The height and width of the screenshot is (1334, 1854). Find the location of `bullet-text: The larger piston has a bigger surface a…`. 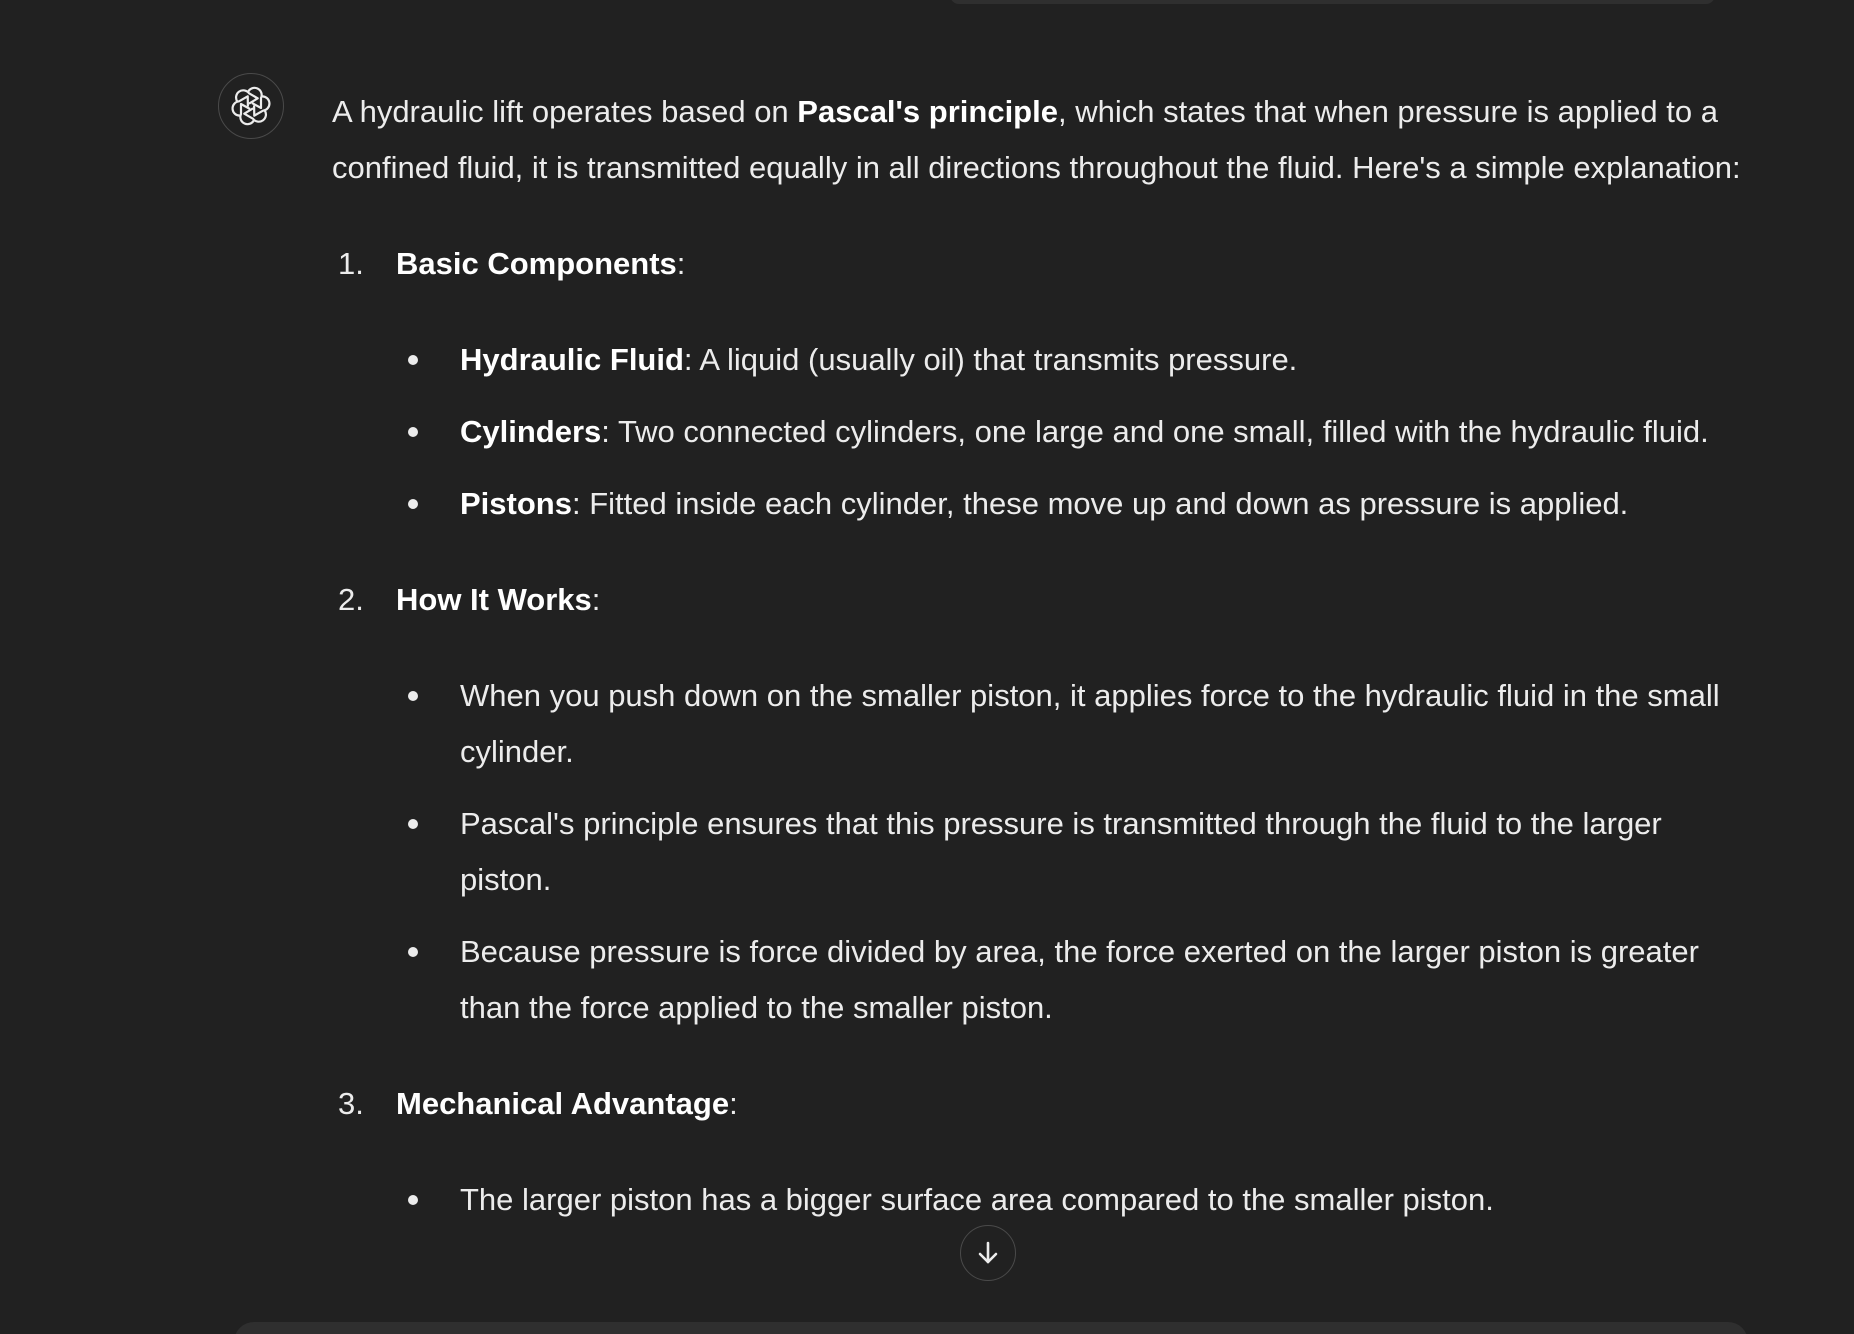

bullet-text: The larger piston has a bigger surface a… is located at coordinates (977, 1199).